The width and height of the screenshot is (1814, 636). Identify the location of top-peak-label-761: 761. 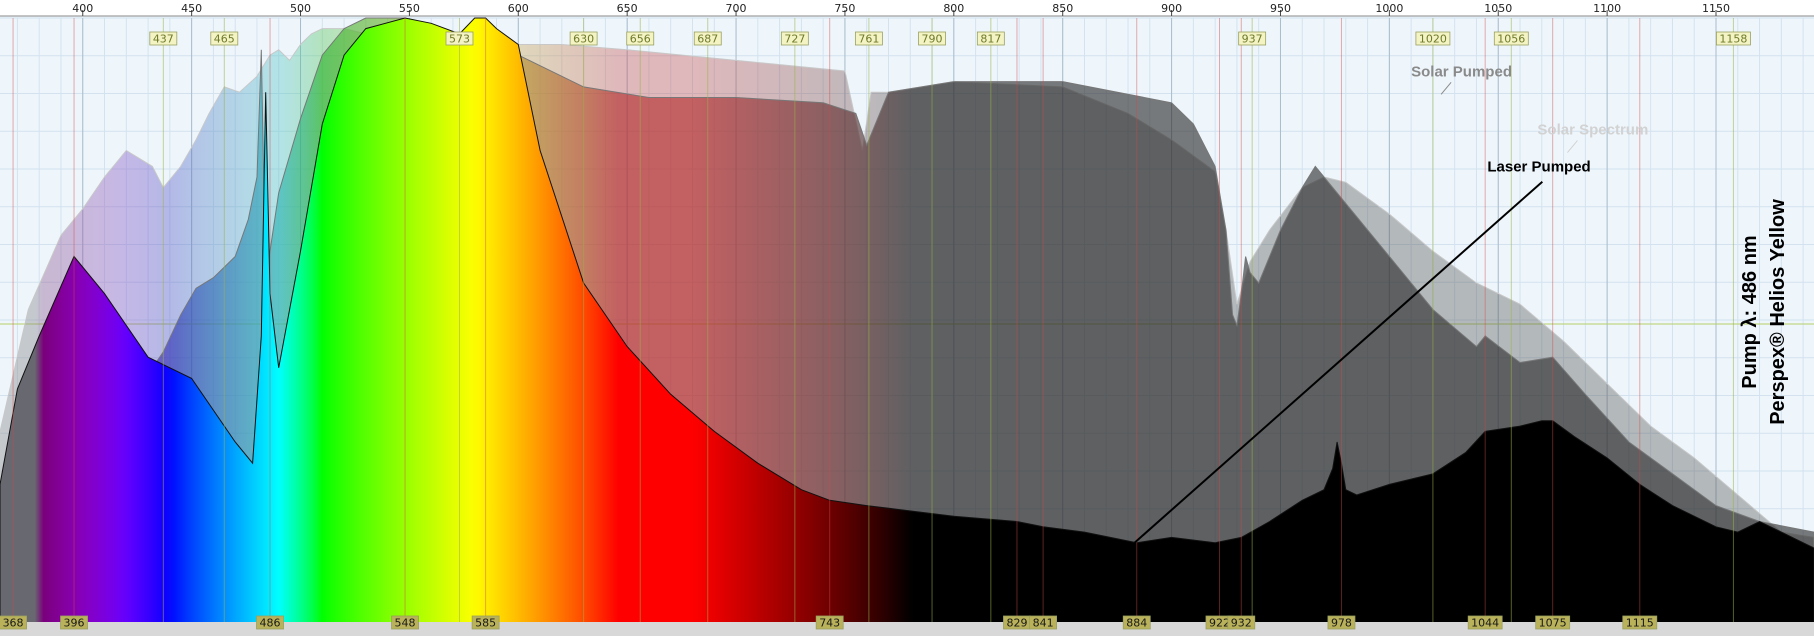
(868, 38).